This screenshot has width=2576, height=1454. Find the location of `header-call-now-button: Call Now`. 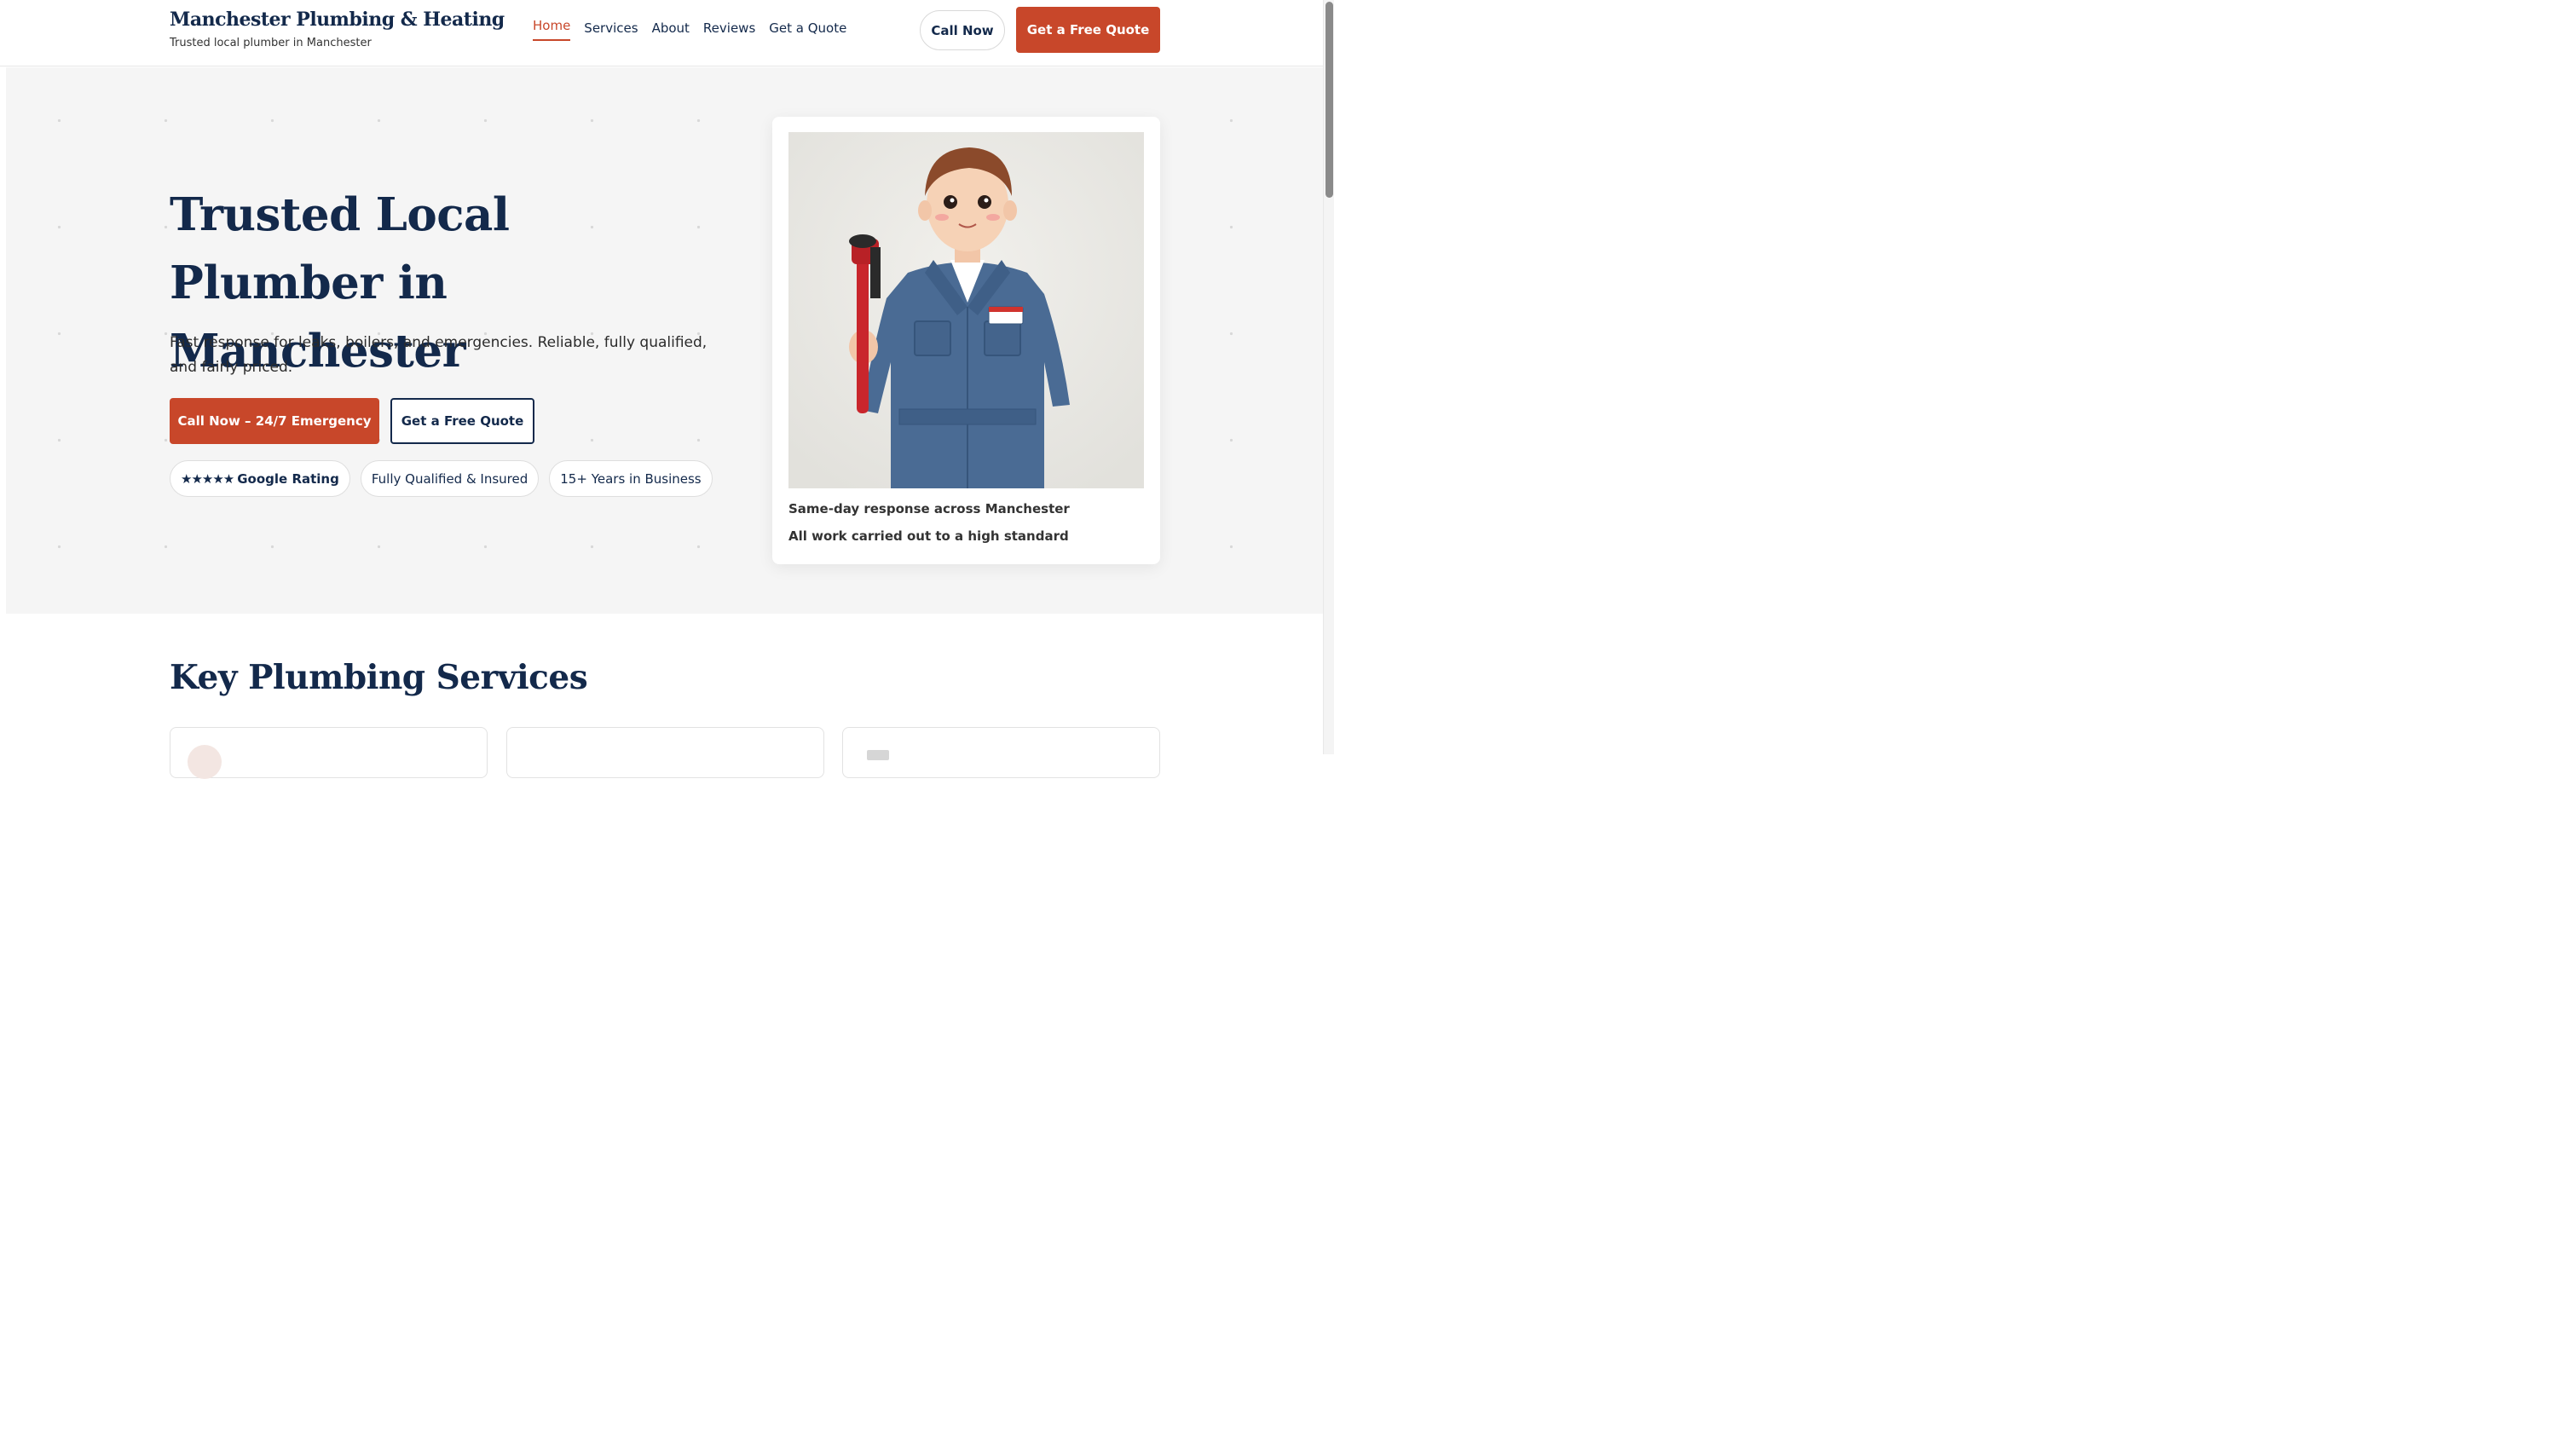

header-call-now-button: Call Now is located at coordinates (962, 30).